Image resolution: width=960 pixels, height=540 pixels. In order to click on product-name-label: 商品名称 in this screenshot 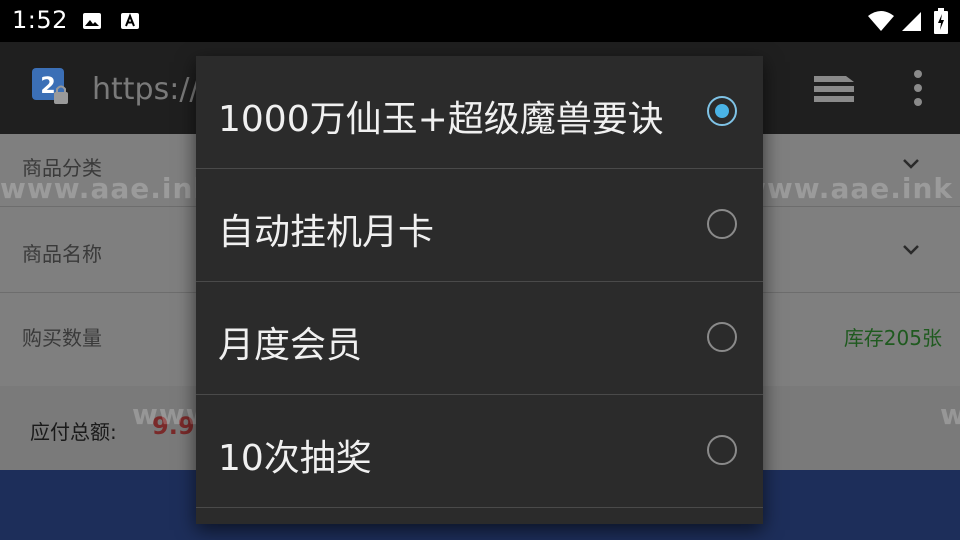, I will do `click(62, 254)`.